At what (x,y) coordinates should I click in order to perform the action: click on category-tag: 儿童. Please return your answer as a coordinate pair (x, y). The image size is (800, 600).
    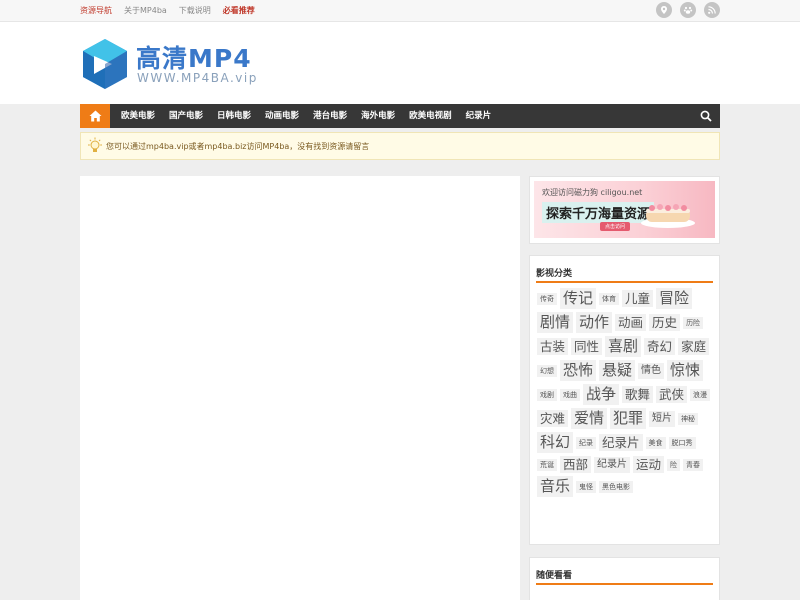
    Looking at the image, I should click on (638, 298).